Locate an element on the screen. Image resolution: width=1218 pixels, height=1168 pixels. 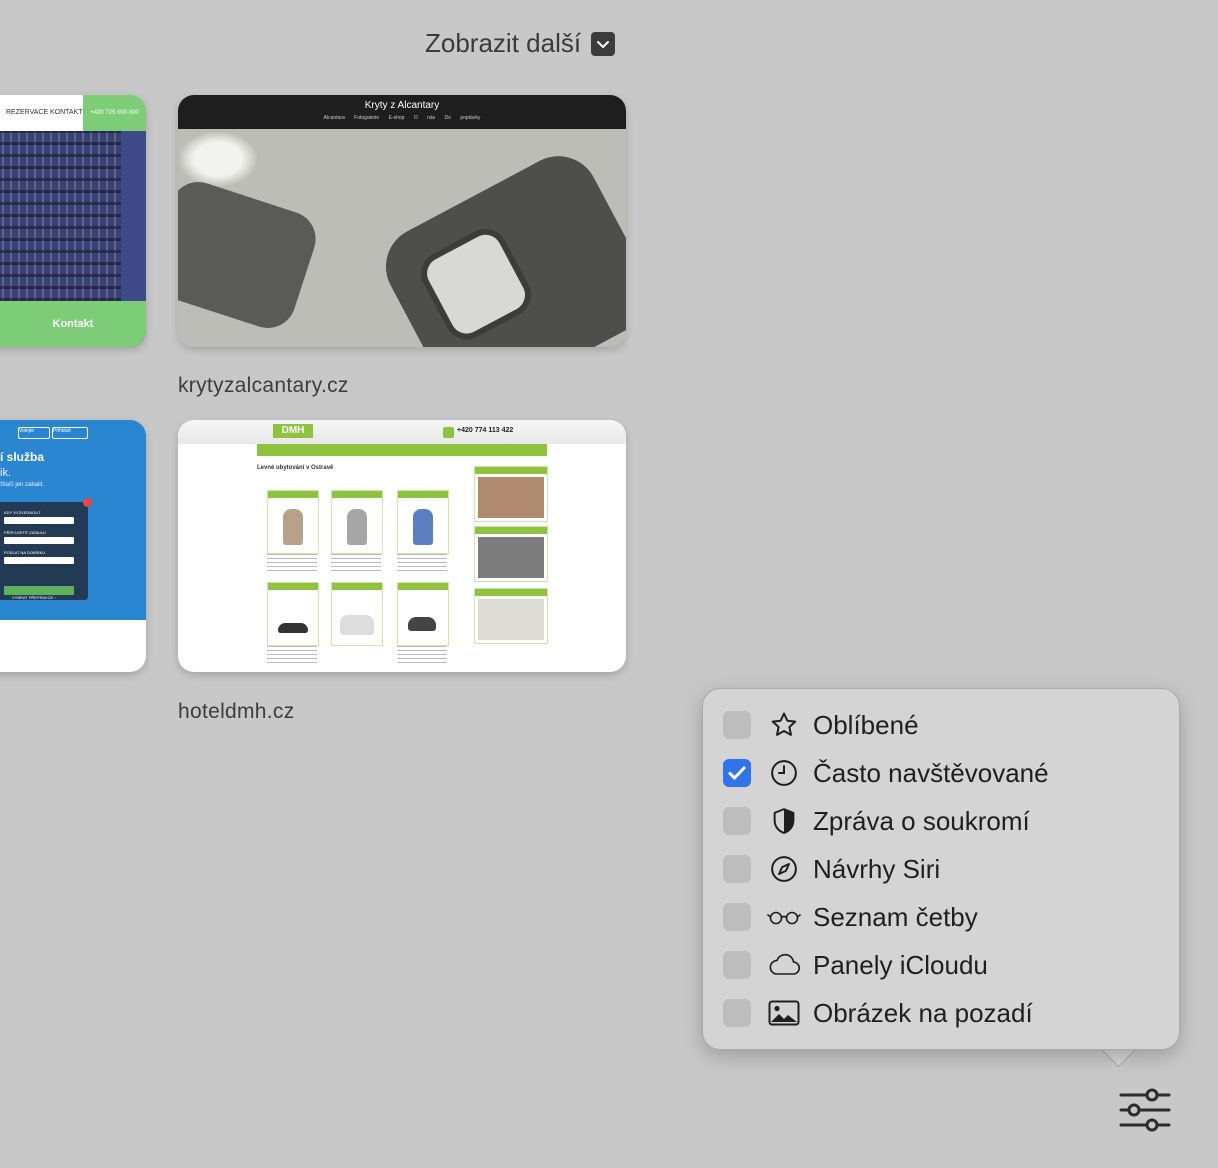
show-more-label: Zobrazit další is located at coordinates (503, 43).